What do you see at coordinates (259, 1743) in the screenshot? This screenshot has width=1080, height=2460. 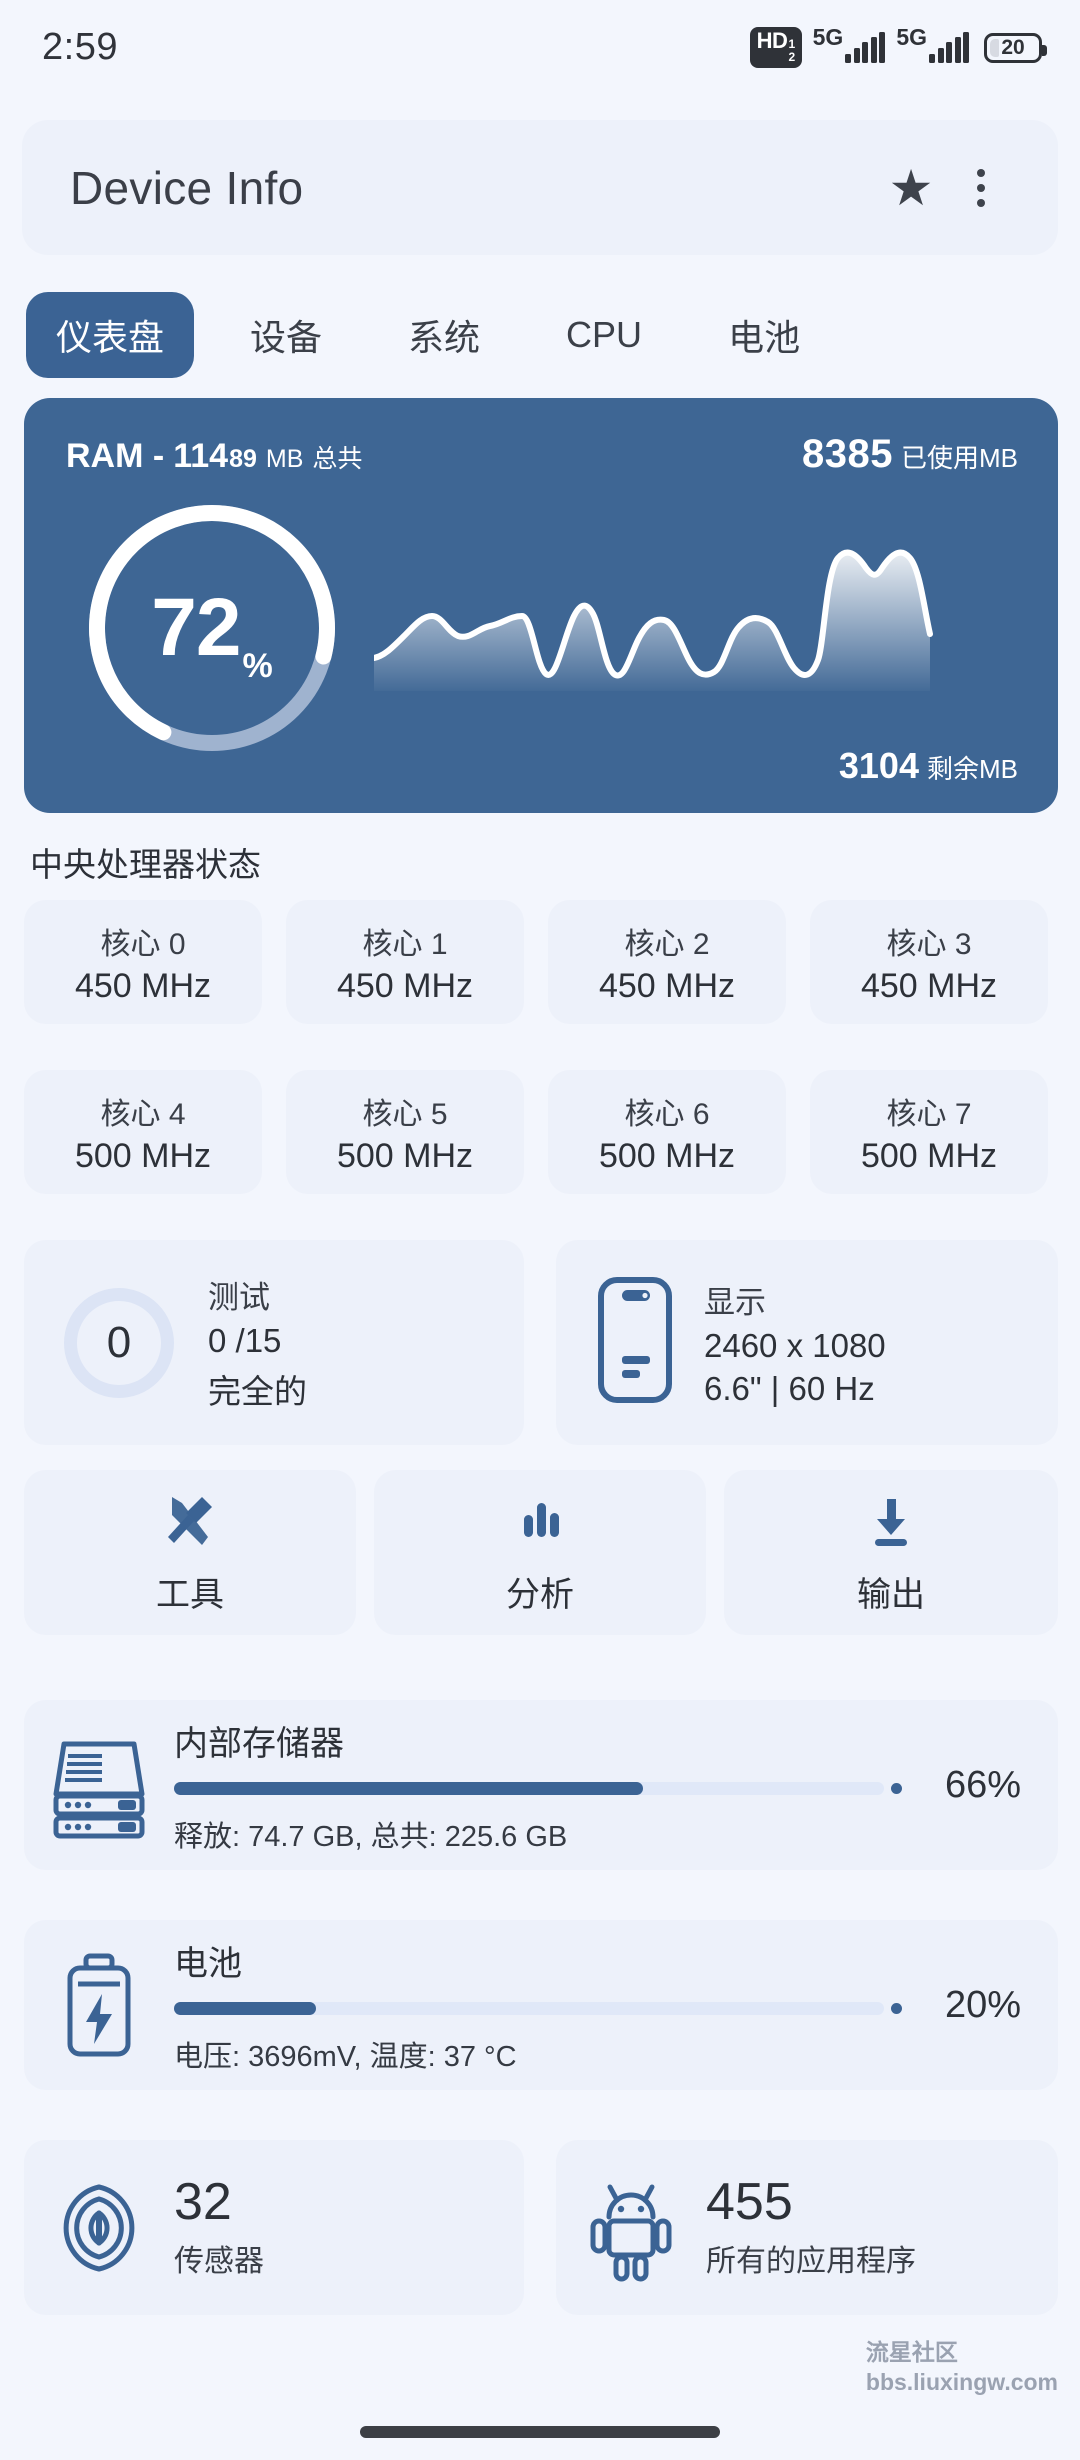 I see `storage-title: 内部存储器` at bounding box center [259, 1743].